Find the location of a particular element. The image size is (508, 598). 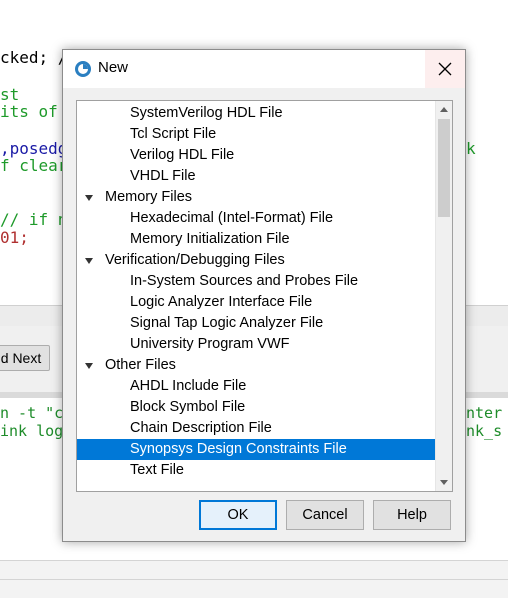

tree-row-label: Memory Files is located at coordinates (149, 197).